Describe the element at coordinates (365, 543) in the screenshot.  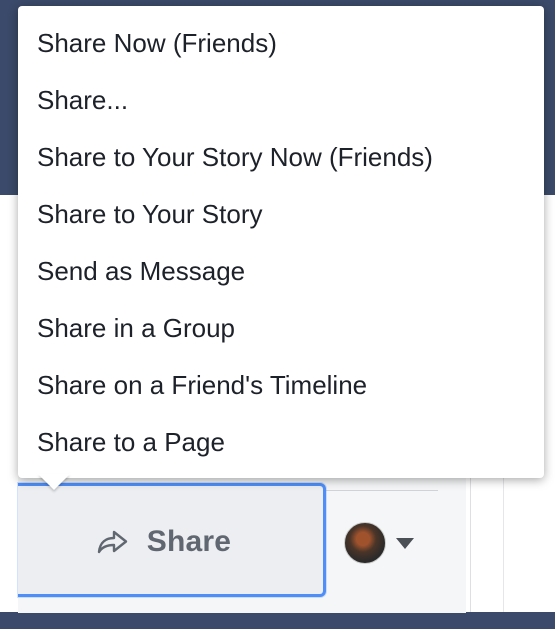
I see `avatar` at that location.